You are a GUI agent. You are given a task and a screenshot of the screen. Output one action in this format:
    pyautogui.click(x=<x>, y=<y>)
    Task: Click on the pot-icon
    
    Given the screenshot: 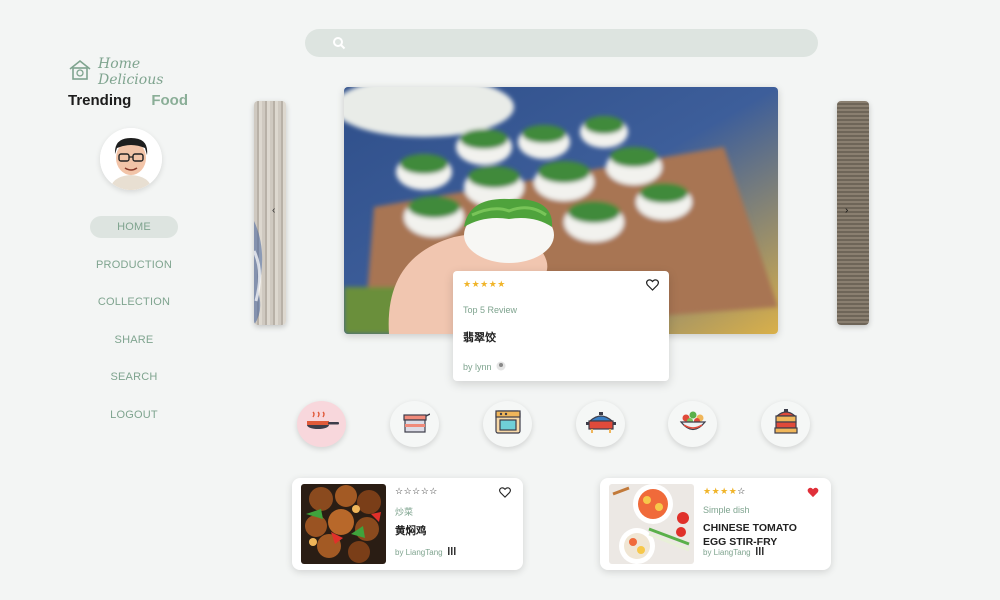 What is the action you would take?
    pyautogui.click(x=415, y=424)
    